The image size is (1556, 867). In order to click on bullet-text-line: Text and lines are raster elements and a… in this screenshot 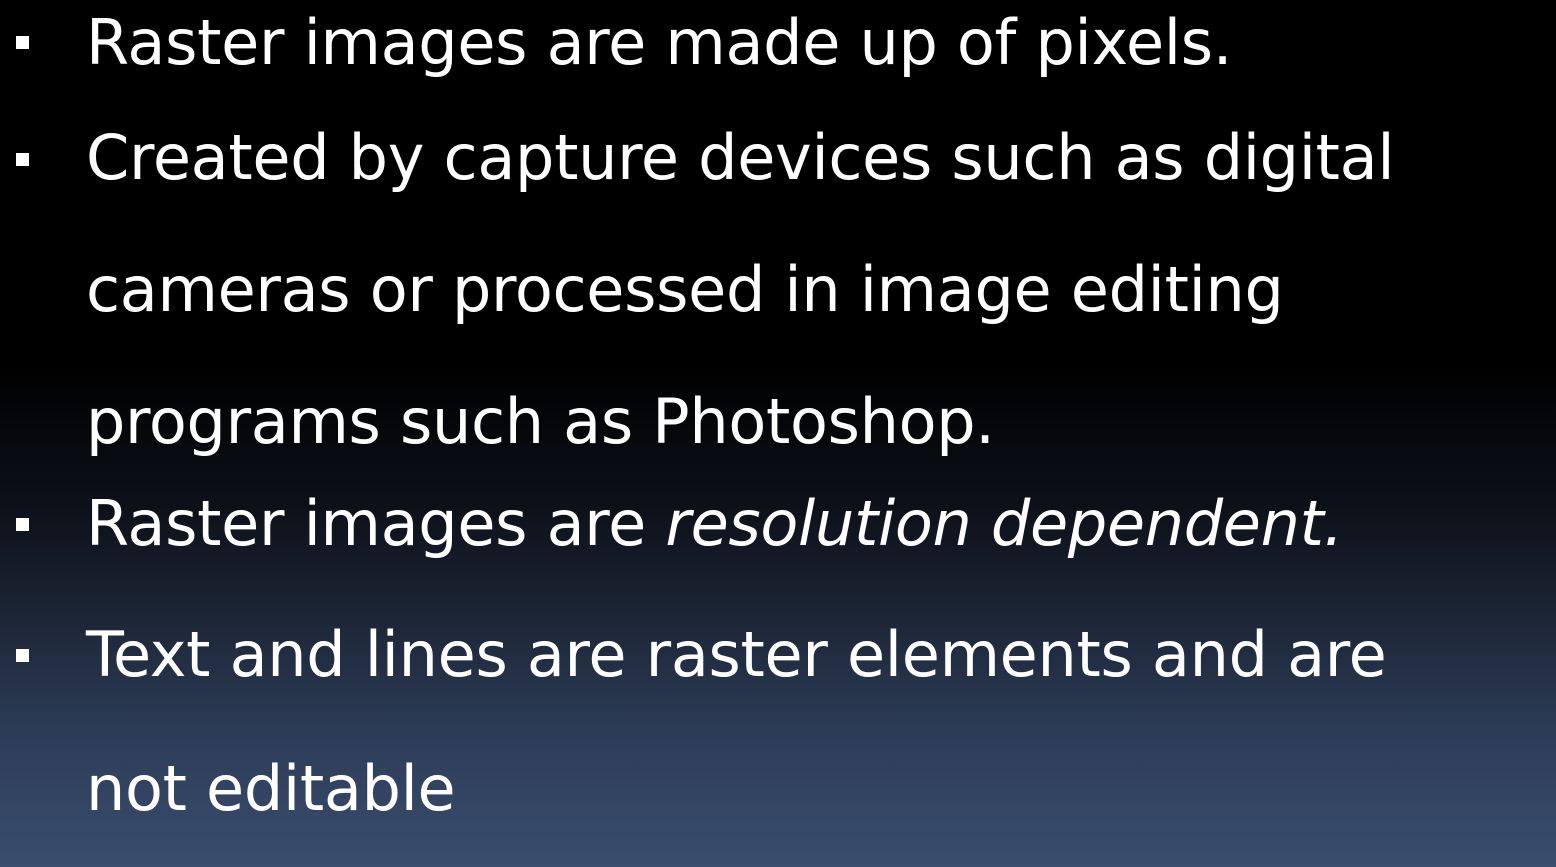, I will do `click(736, 654)`.